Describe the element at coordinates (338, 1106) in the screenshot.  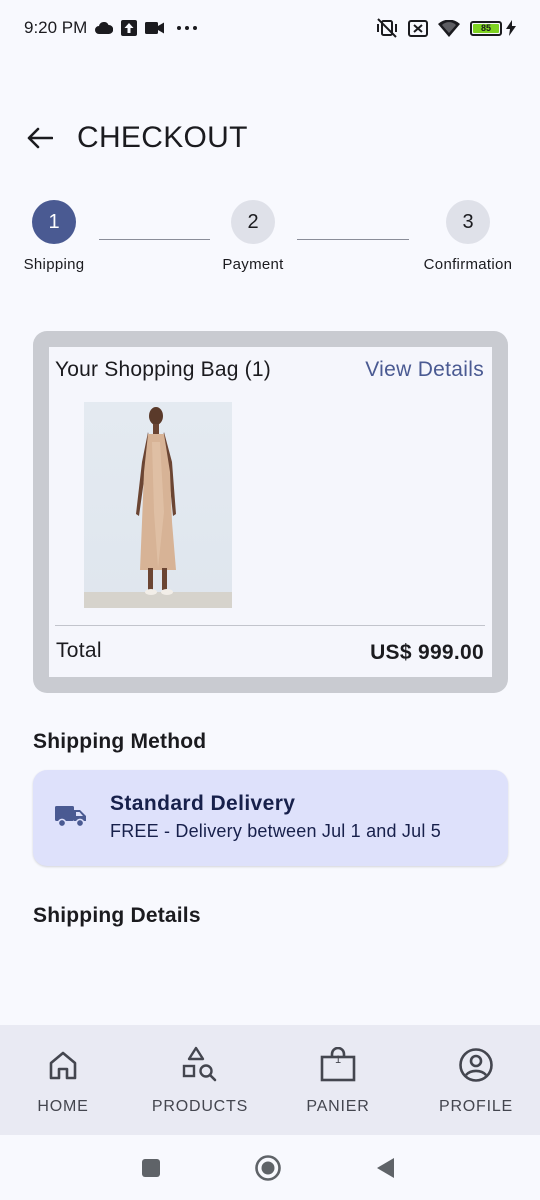
I see `nav-label: PANIER` at that location.